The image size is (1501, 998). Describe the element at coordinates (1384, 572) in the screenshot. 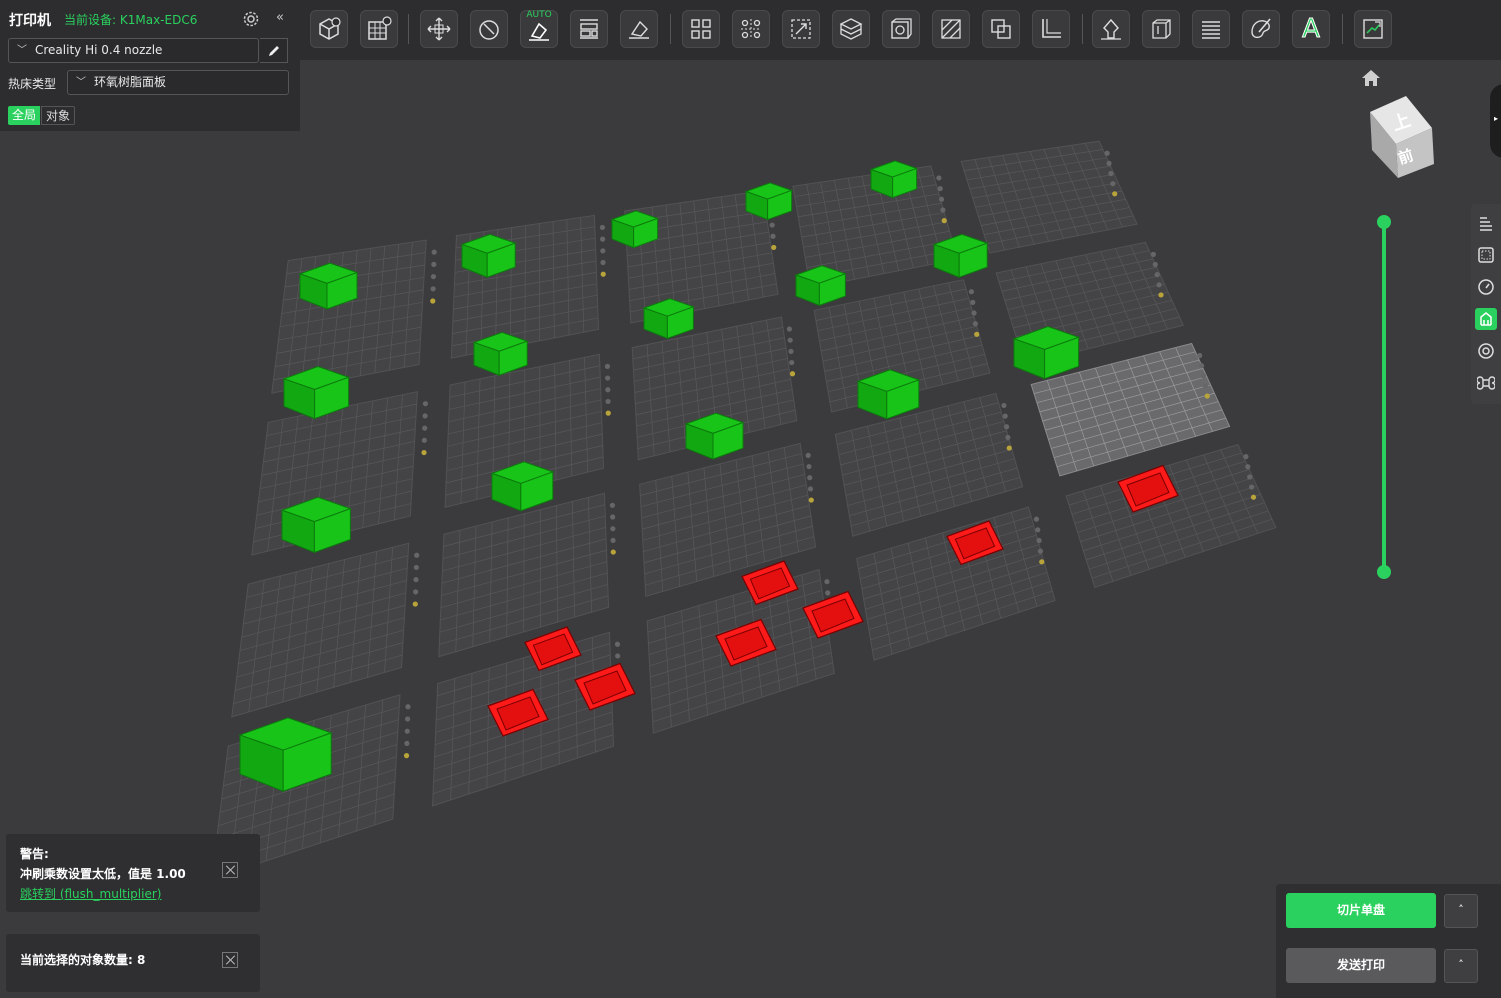

I see `layer-slider-bottom-handle` at that location.